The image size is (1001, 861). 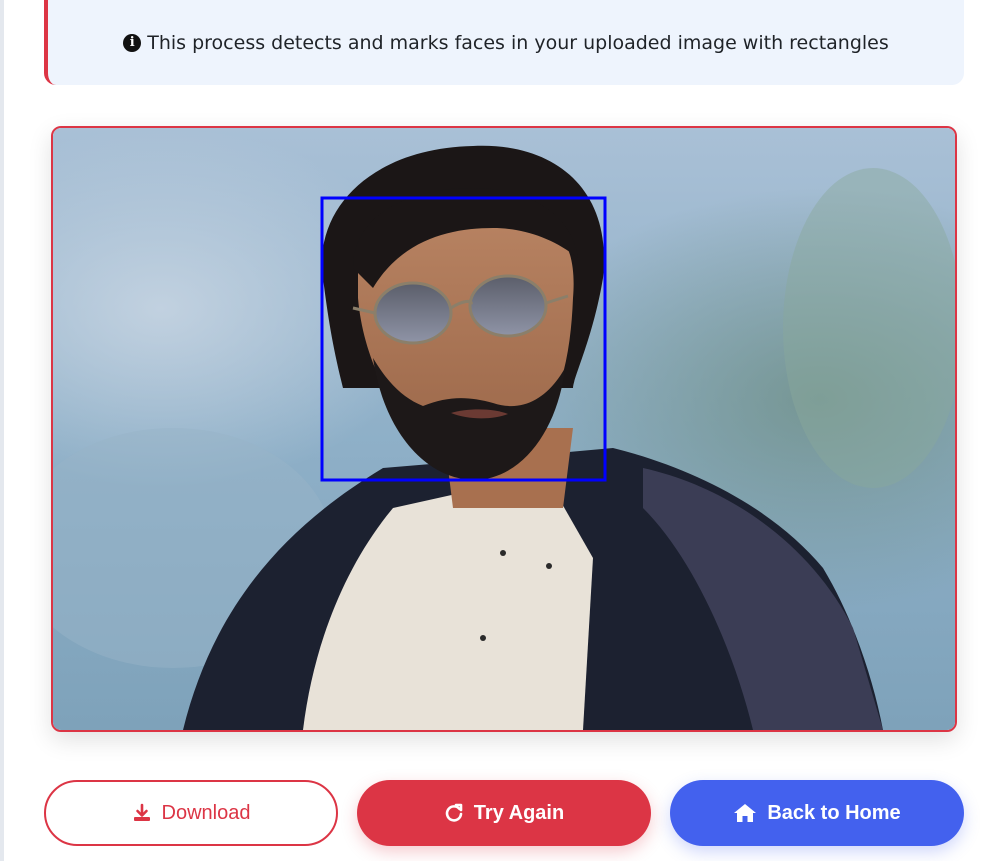 I want to click on download-button: Download, so click(x=191, y=813).